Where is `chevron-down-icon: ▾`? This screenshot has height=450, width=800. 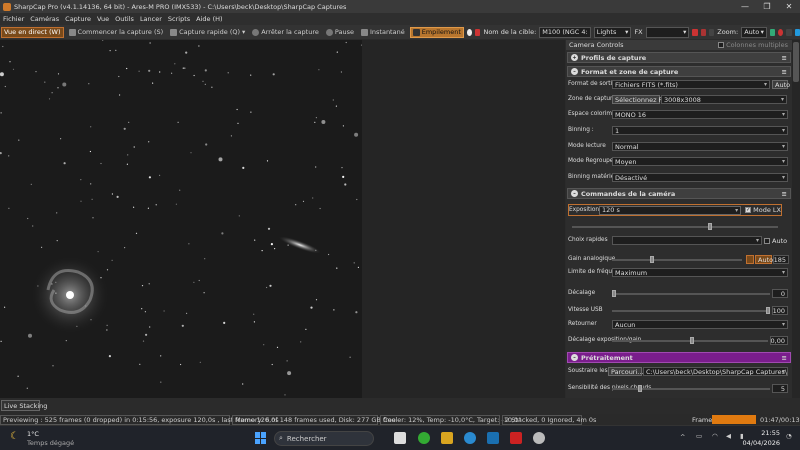
chevron-down-icon: ▾ is located at coordinates (685, 32).